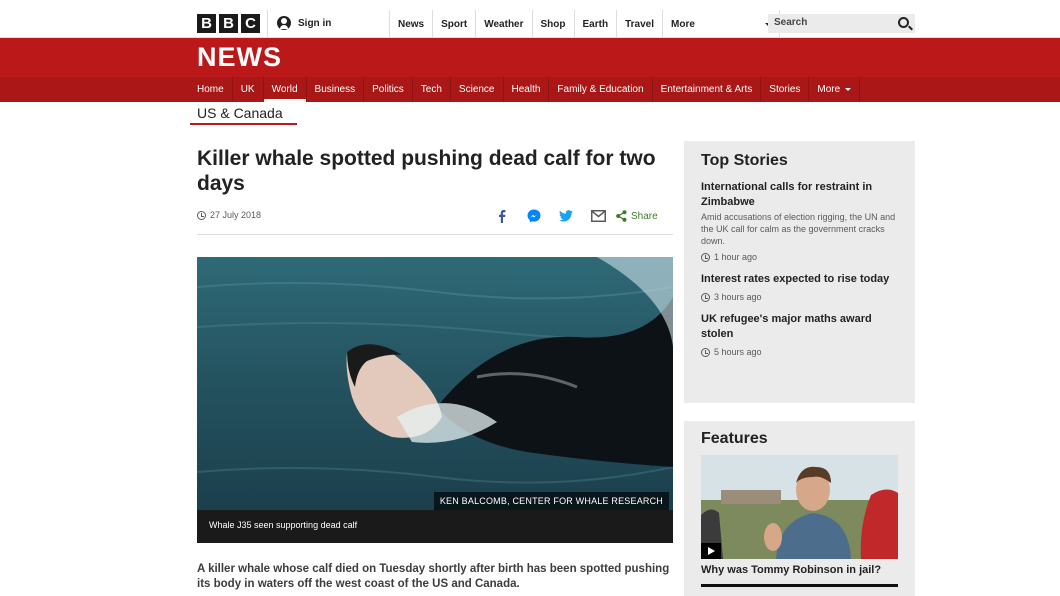 The image size is (1060, 596). I want to click on play-icon, so click(711, 551).